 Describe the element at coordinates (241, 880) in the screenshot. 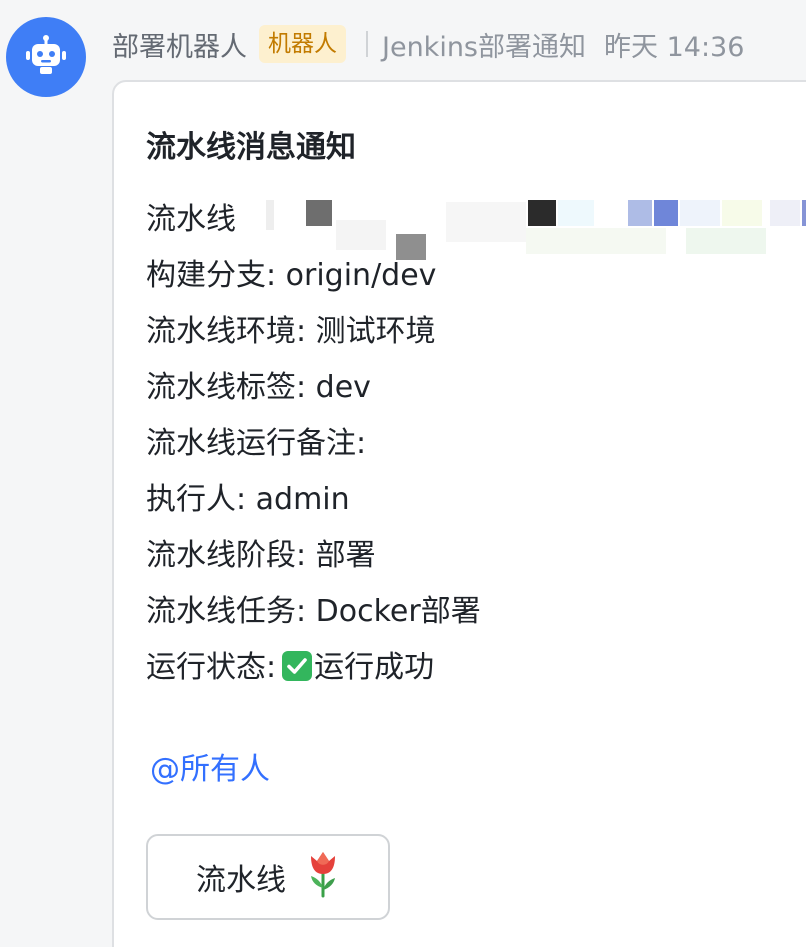

I see `pipeline-button-label: 流水线` at that location.